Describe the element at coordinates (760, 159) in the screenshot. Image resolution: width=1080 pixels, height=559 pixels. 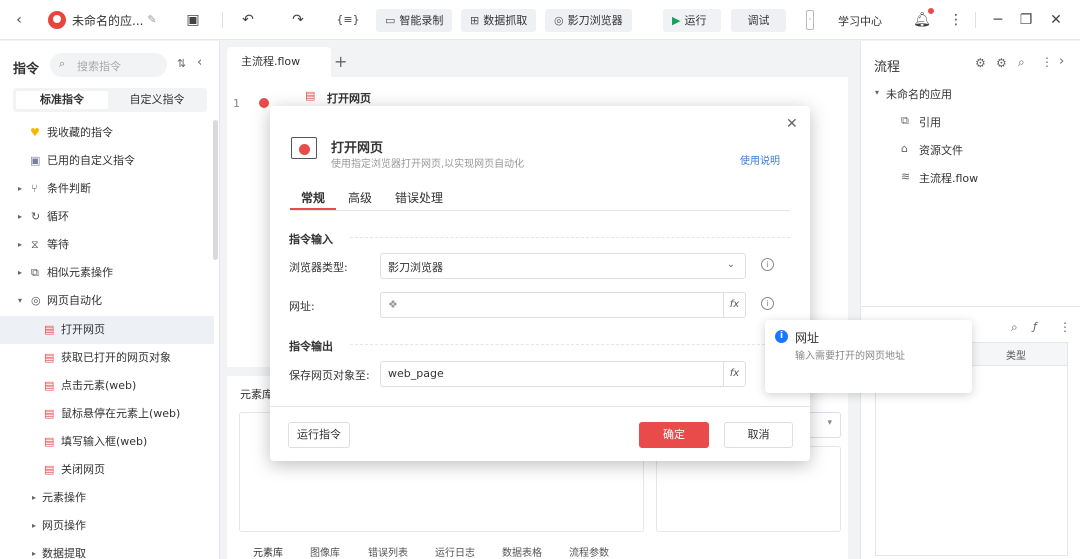
I see `help-link: 使用说明` at that location.